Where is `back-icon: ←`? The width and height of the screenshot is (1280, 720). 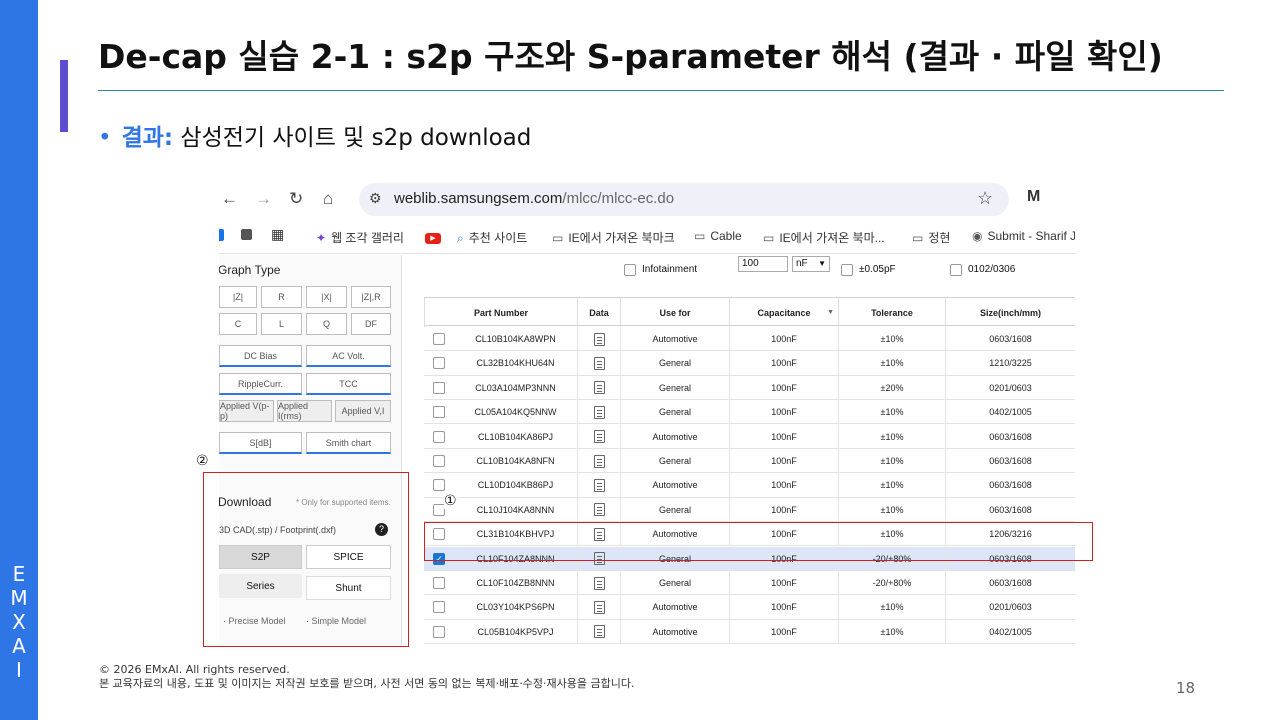
back-icon: ← is located at coordinates (229, 199).